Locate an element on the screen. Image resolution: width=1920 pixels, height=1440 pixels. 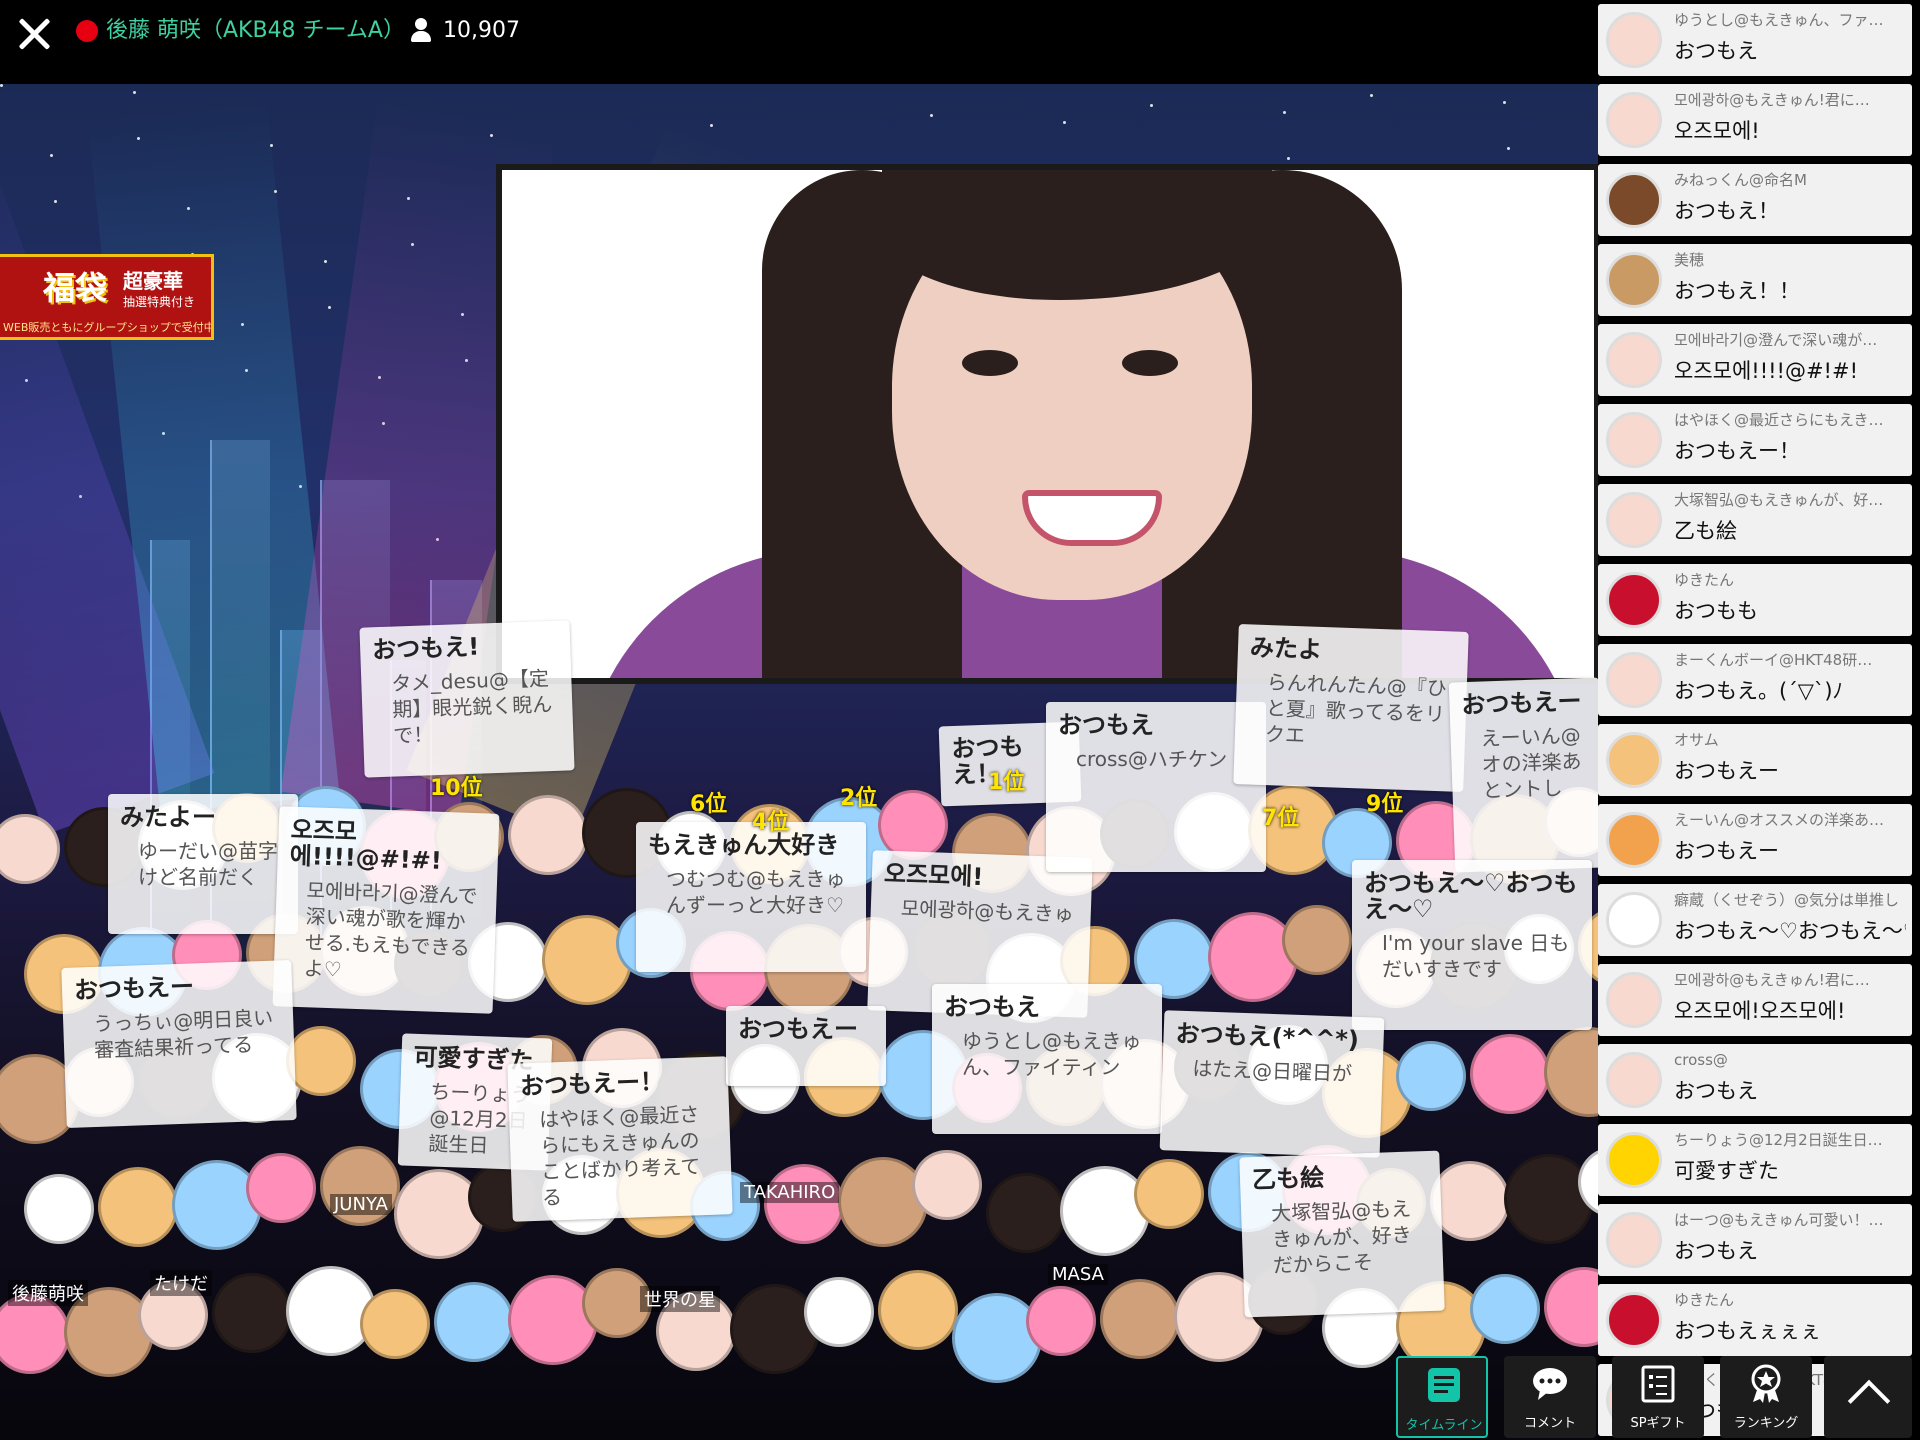
overlay-comment-author: らんれんたん@『ひと夏』歌ってるをリクエ is located at coordinates (1356, 709).